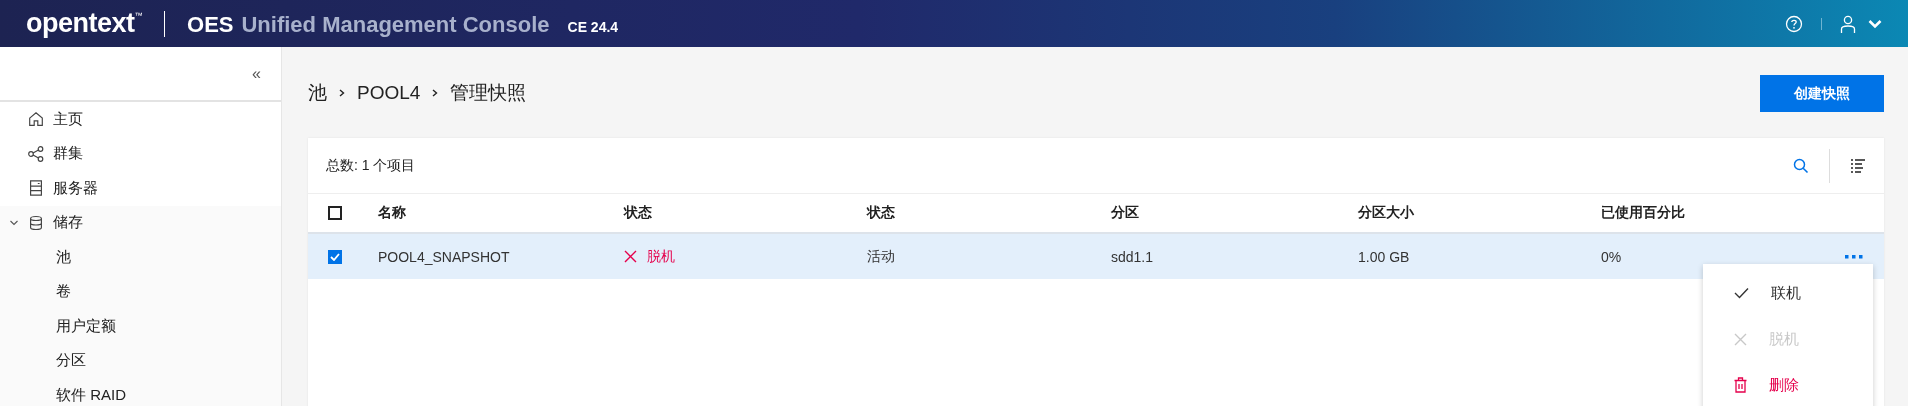 This screenshot has height=406, width=1908. I want to click on column-header: 已使用百分比, so click(1712, 213).